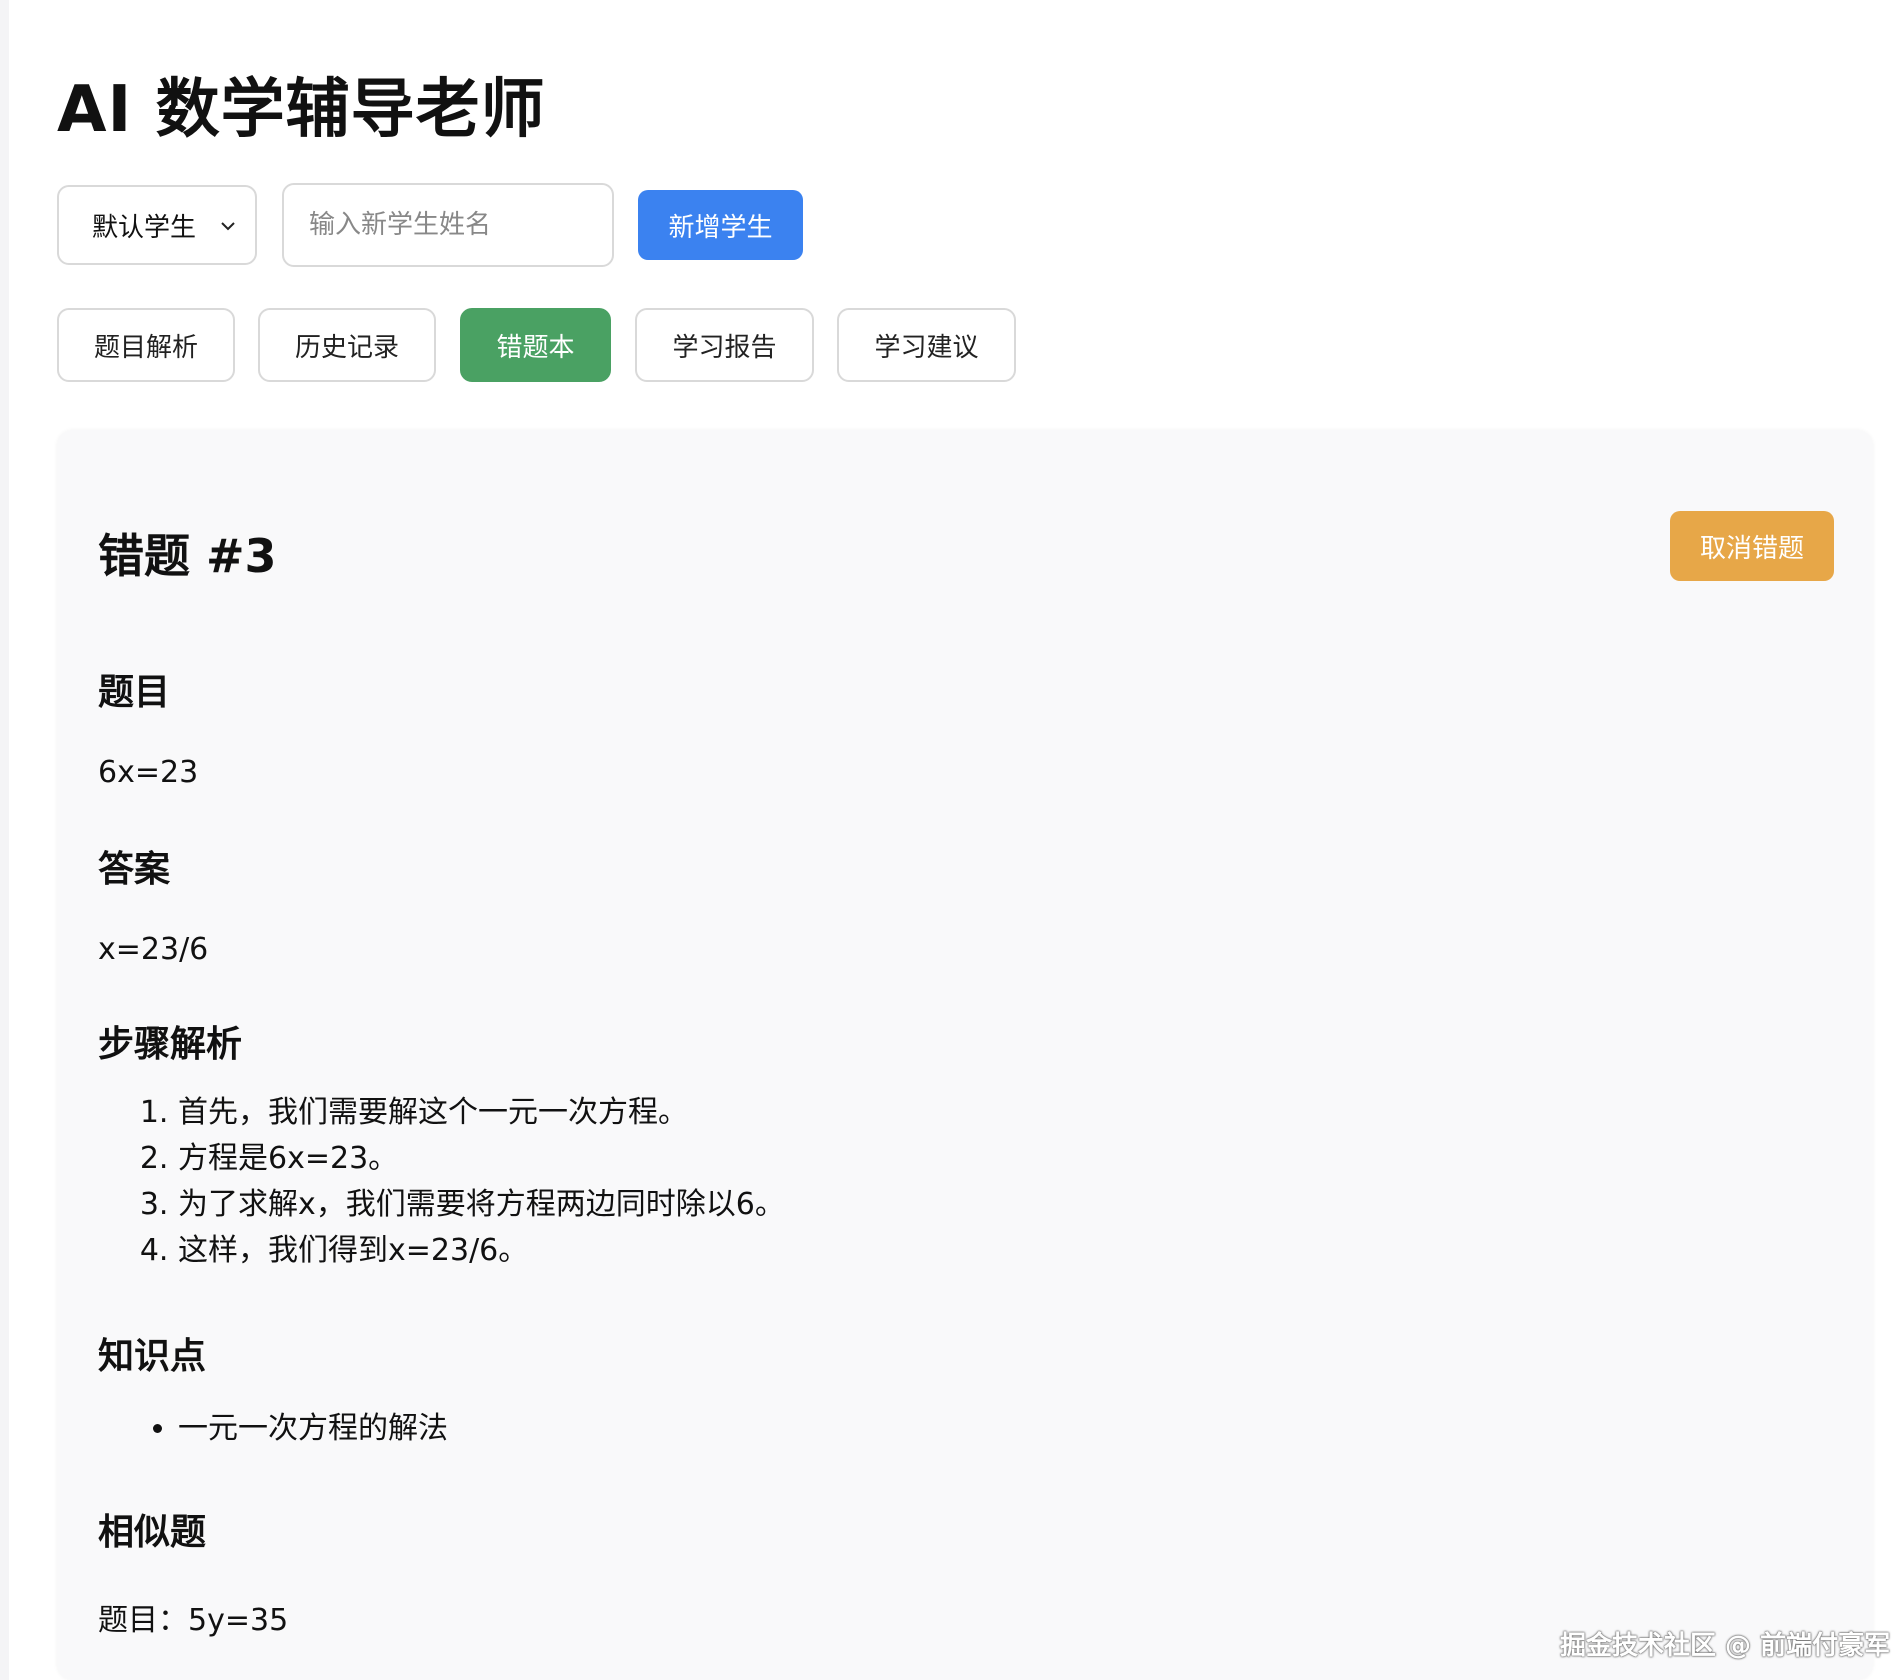 The width and height of the screenshot is (1898, 1680). Describe the element at coordinates (1752, 546) in the screenshot. I see `cancel-mistake-button: 取消错题` at that location.